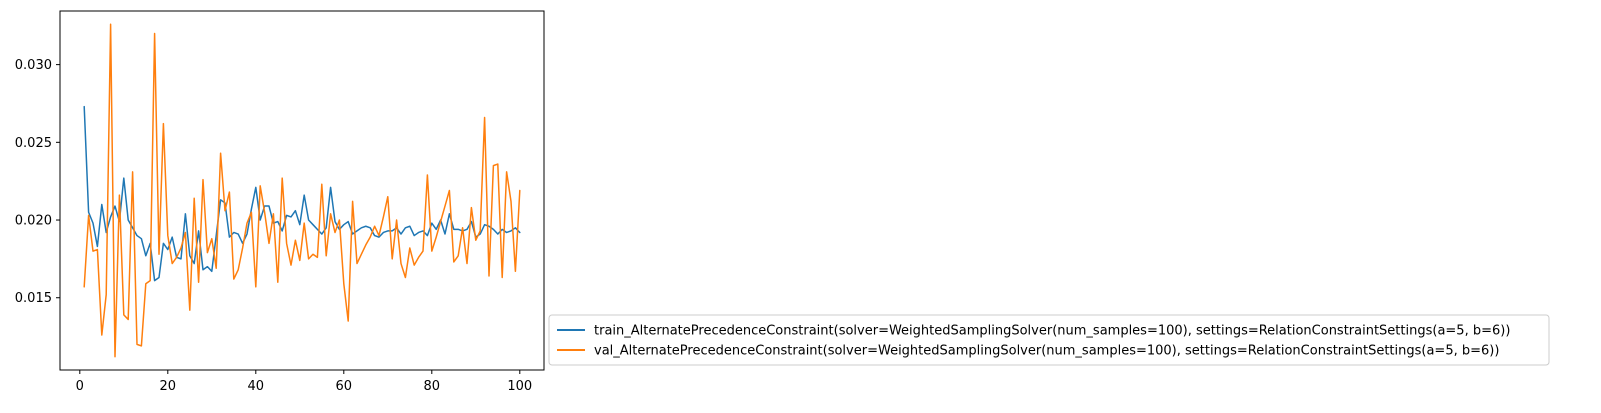  What do you see at coordinates (344, 386) in the screenshot?
I see `x-tick-label: 60` at bounding box center [344, 386].